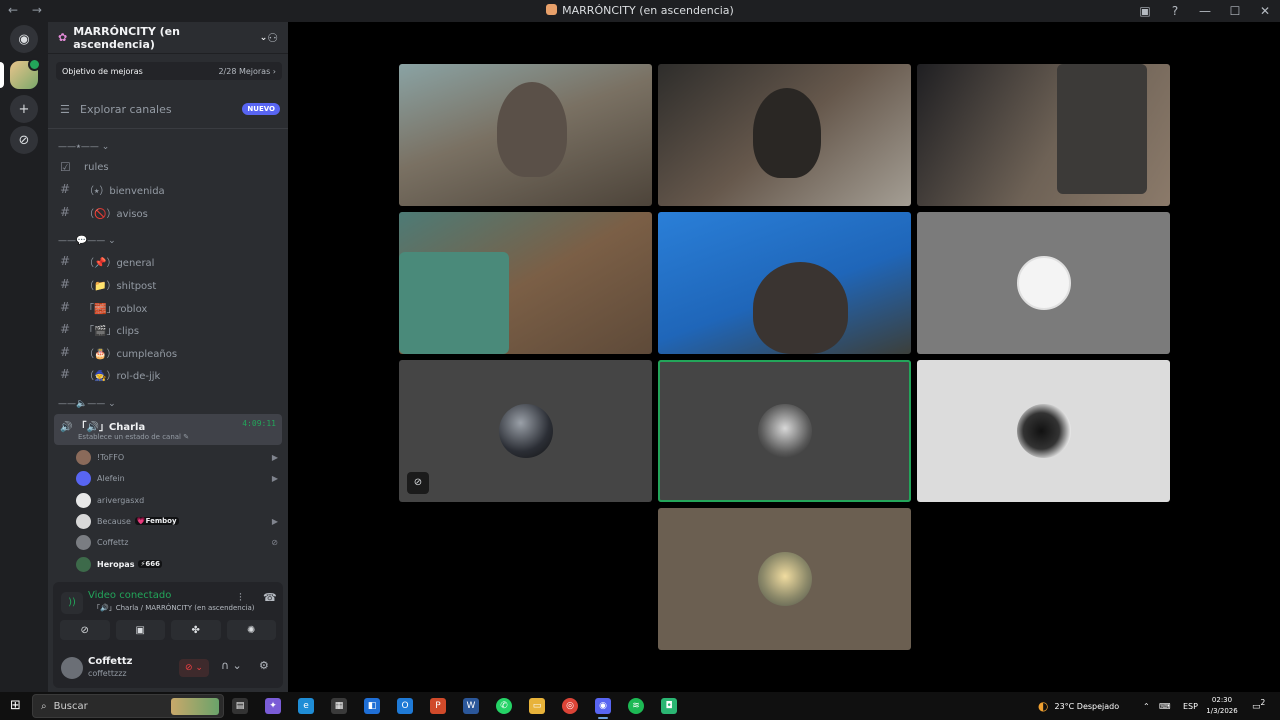 This screenshot has height=720, width=1280. What do you see at coordinates (274, 521) in the screenshot?
I see `camera-icon: ▶` at bounding box center [274, 521].